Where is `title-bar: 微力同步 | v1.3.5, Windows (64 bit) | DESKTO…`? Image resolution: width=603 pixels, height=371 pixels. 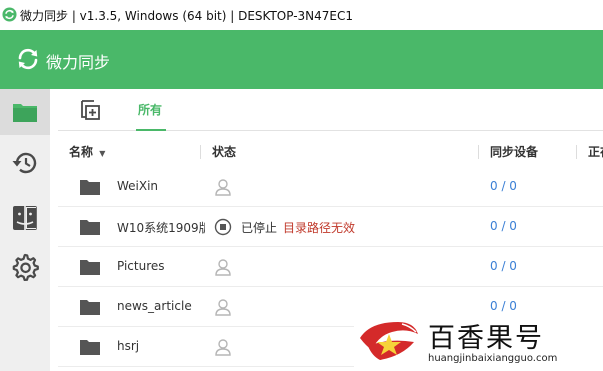
title-bar: 微力同步 | v1.3.5, Windows (64 bit) | DESKTO… is located at coordinates (301, 15).